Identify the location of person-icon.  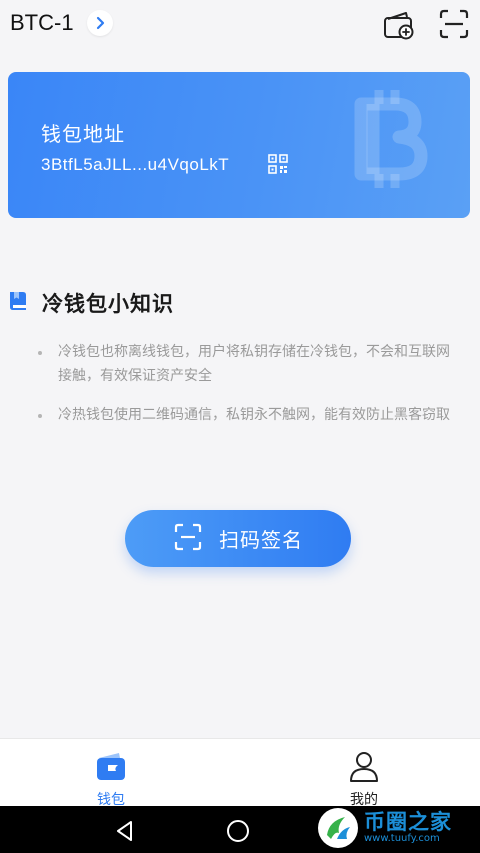
(364, 768).